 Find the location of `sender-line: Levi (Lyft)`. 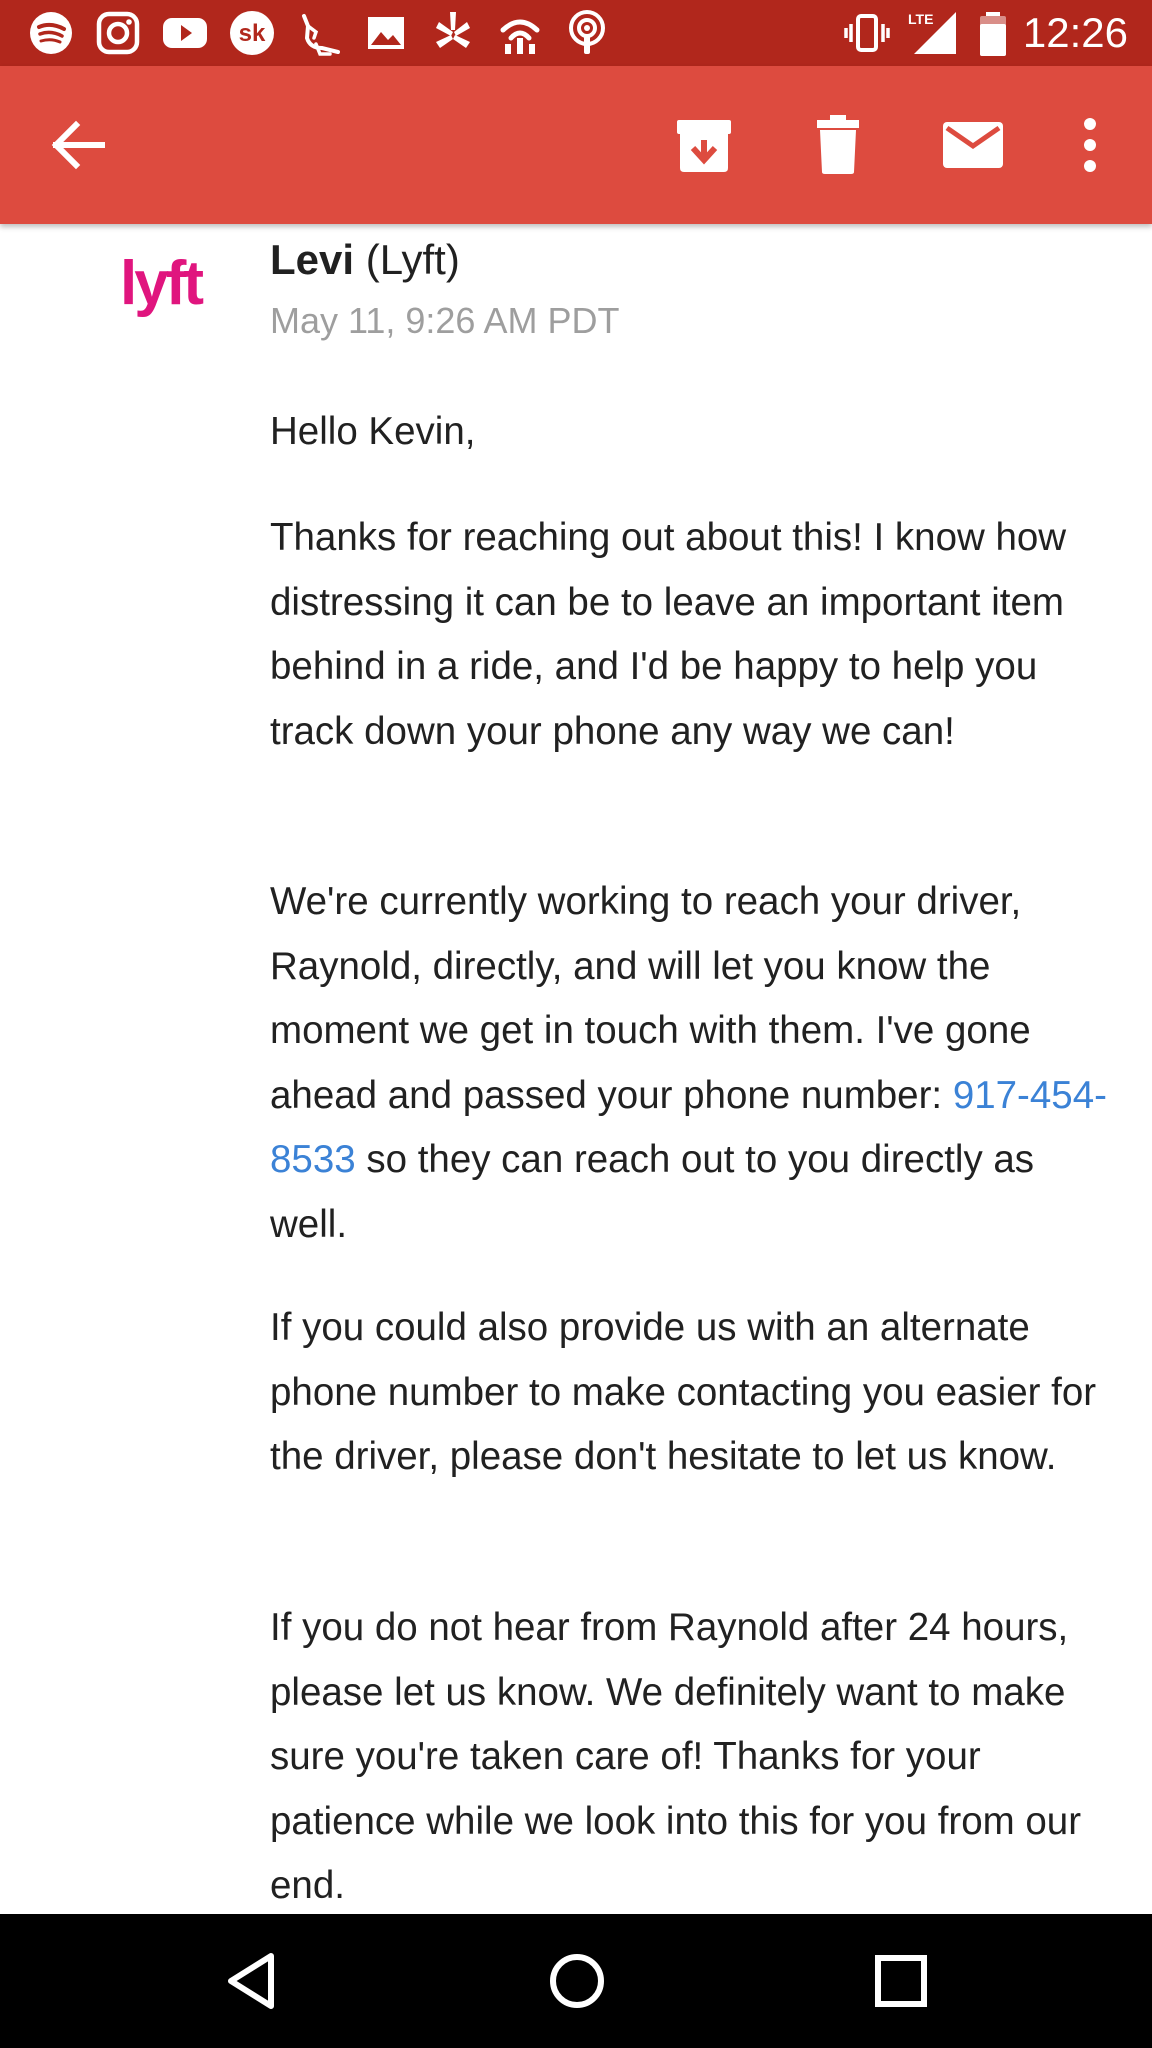

sender-line: Levi (Lyft) is located at coordinates (365, 260).